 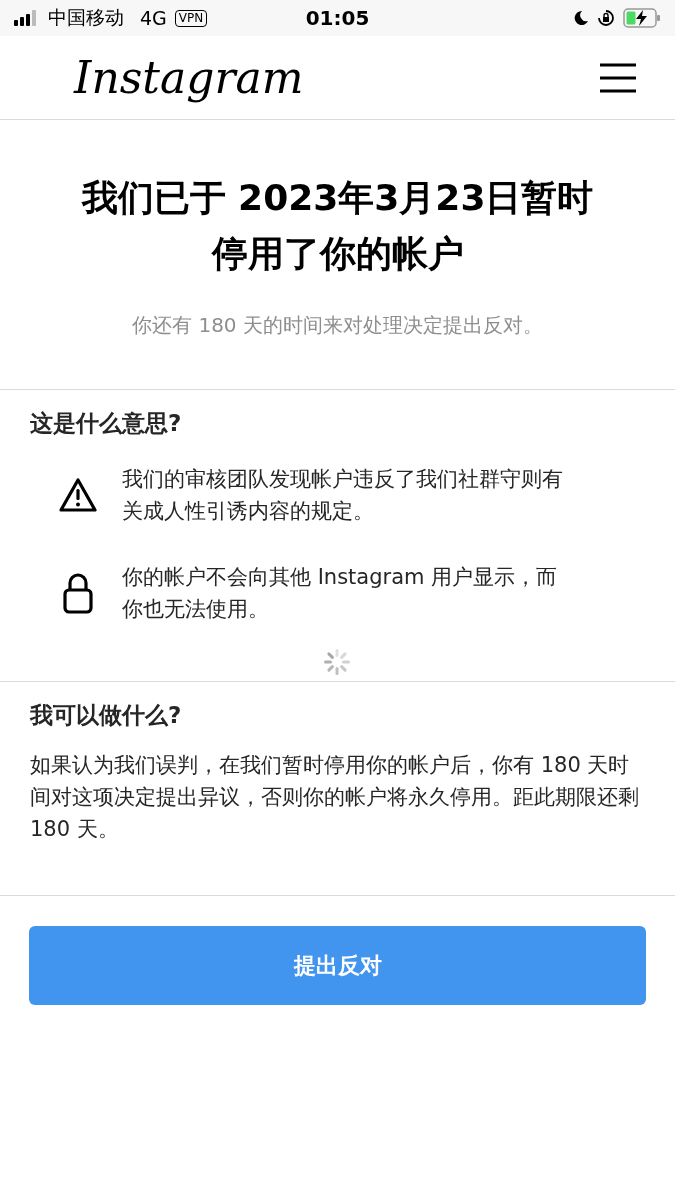 I want to click on info-text: 你的帐户不会向其他 Instagram 用户显示，而你也无法使用。, so click(x=340, y=593).